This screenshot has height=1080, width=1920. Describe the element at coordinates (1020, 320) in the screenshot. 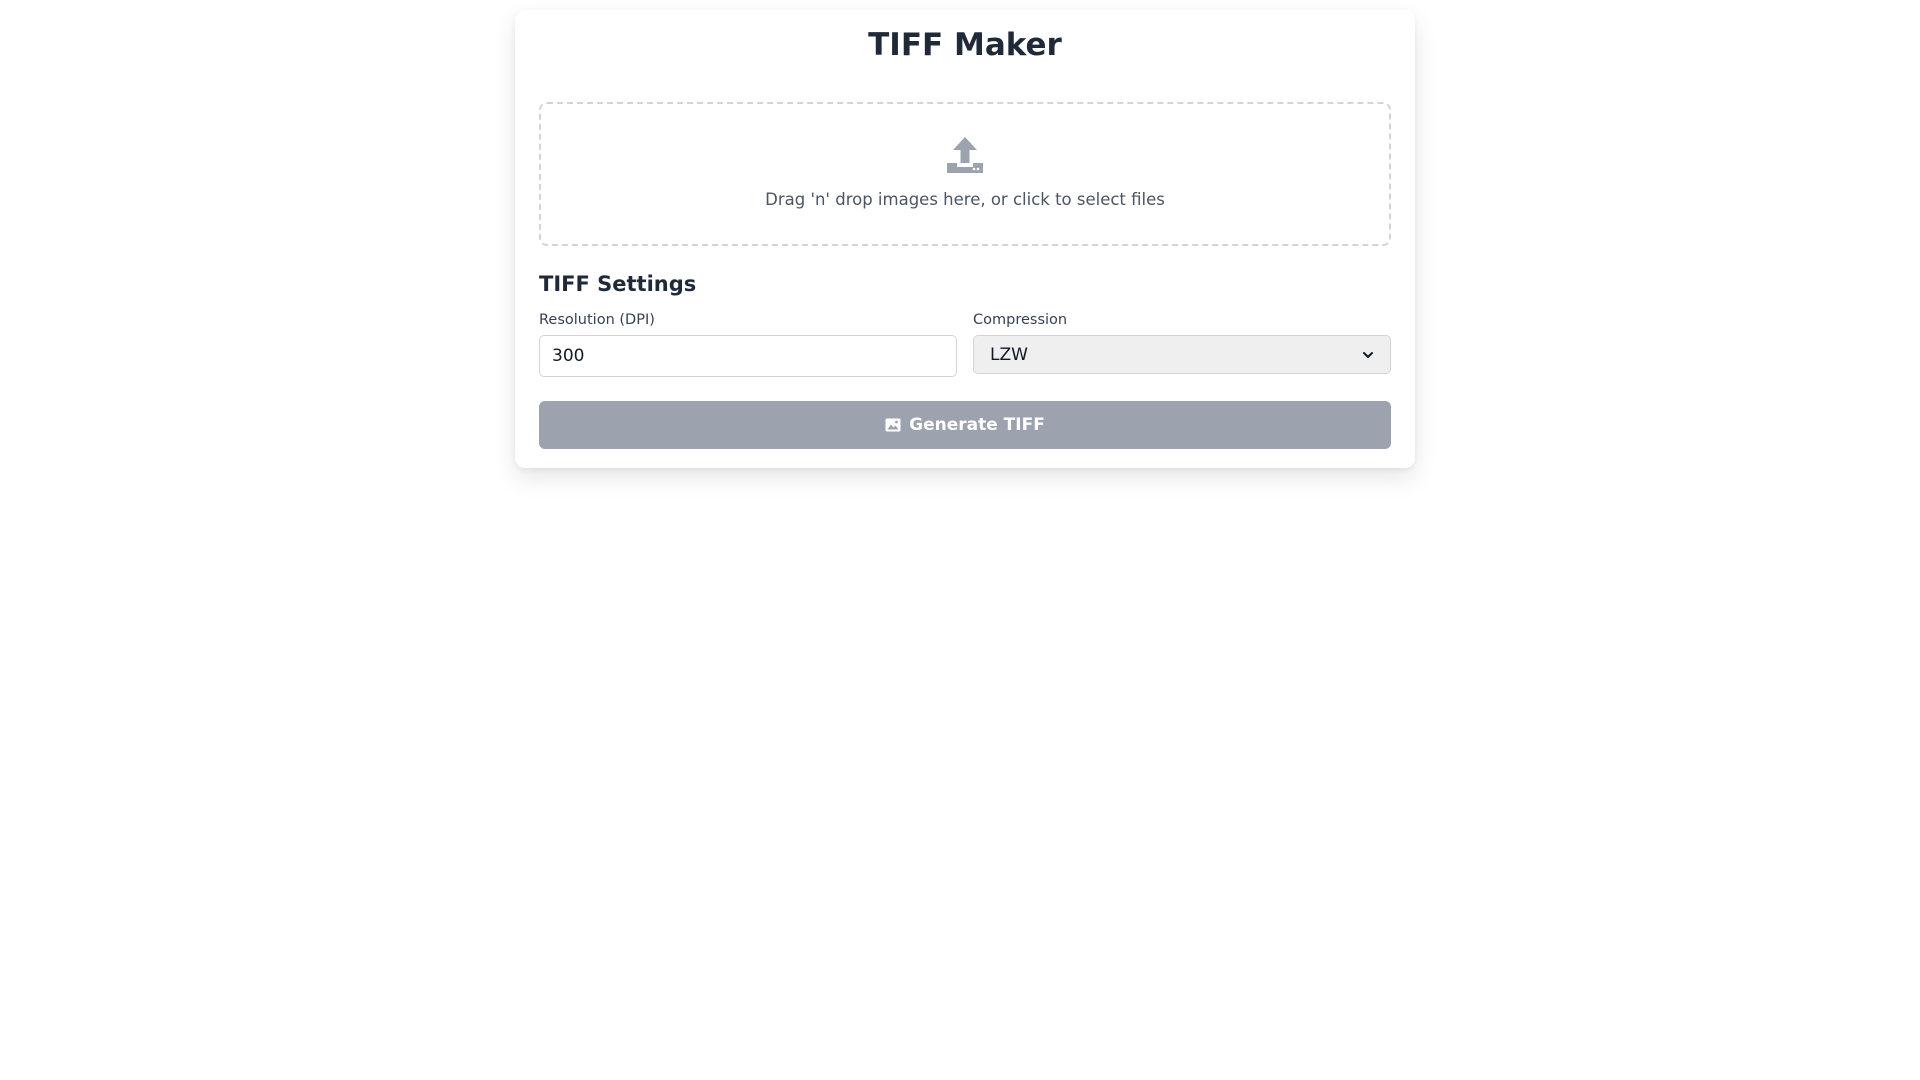

I see `compression-label: Compression` at that location.